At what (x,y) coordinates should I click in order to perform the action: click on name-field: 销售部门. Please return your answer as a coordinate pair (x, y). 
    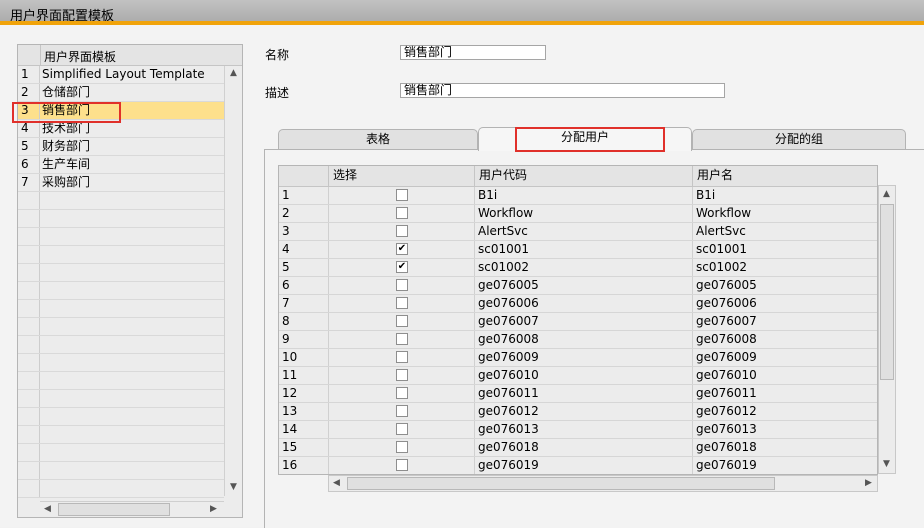
    Looking at the image, I should click on (473, 52).